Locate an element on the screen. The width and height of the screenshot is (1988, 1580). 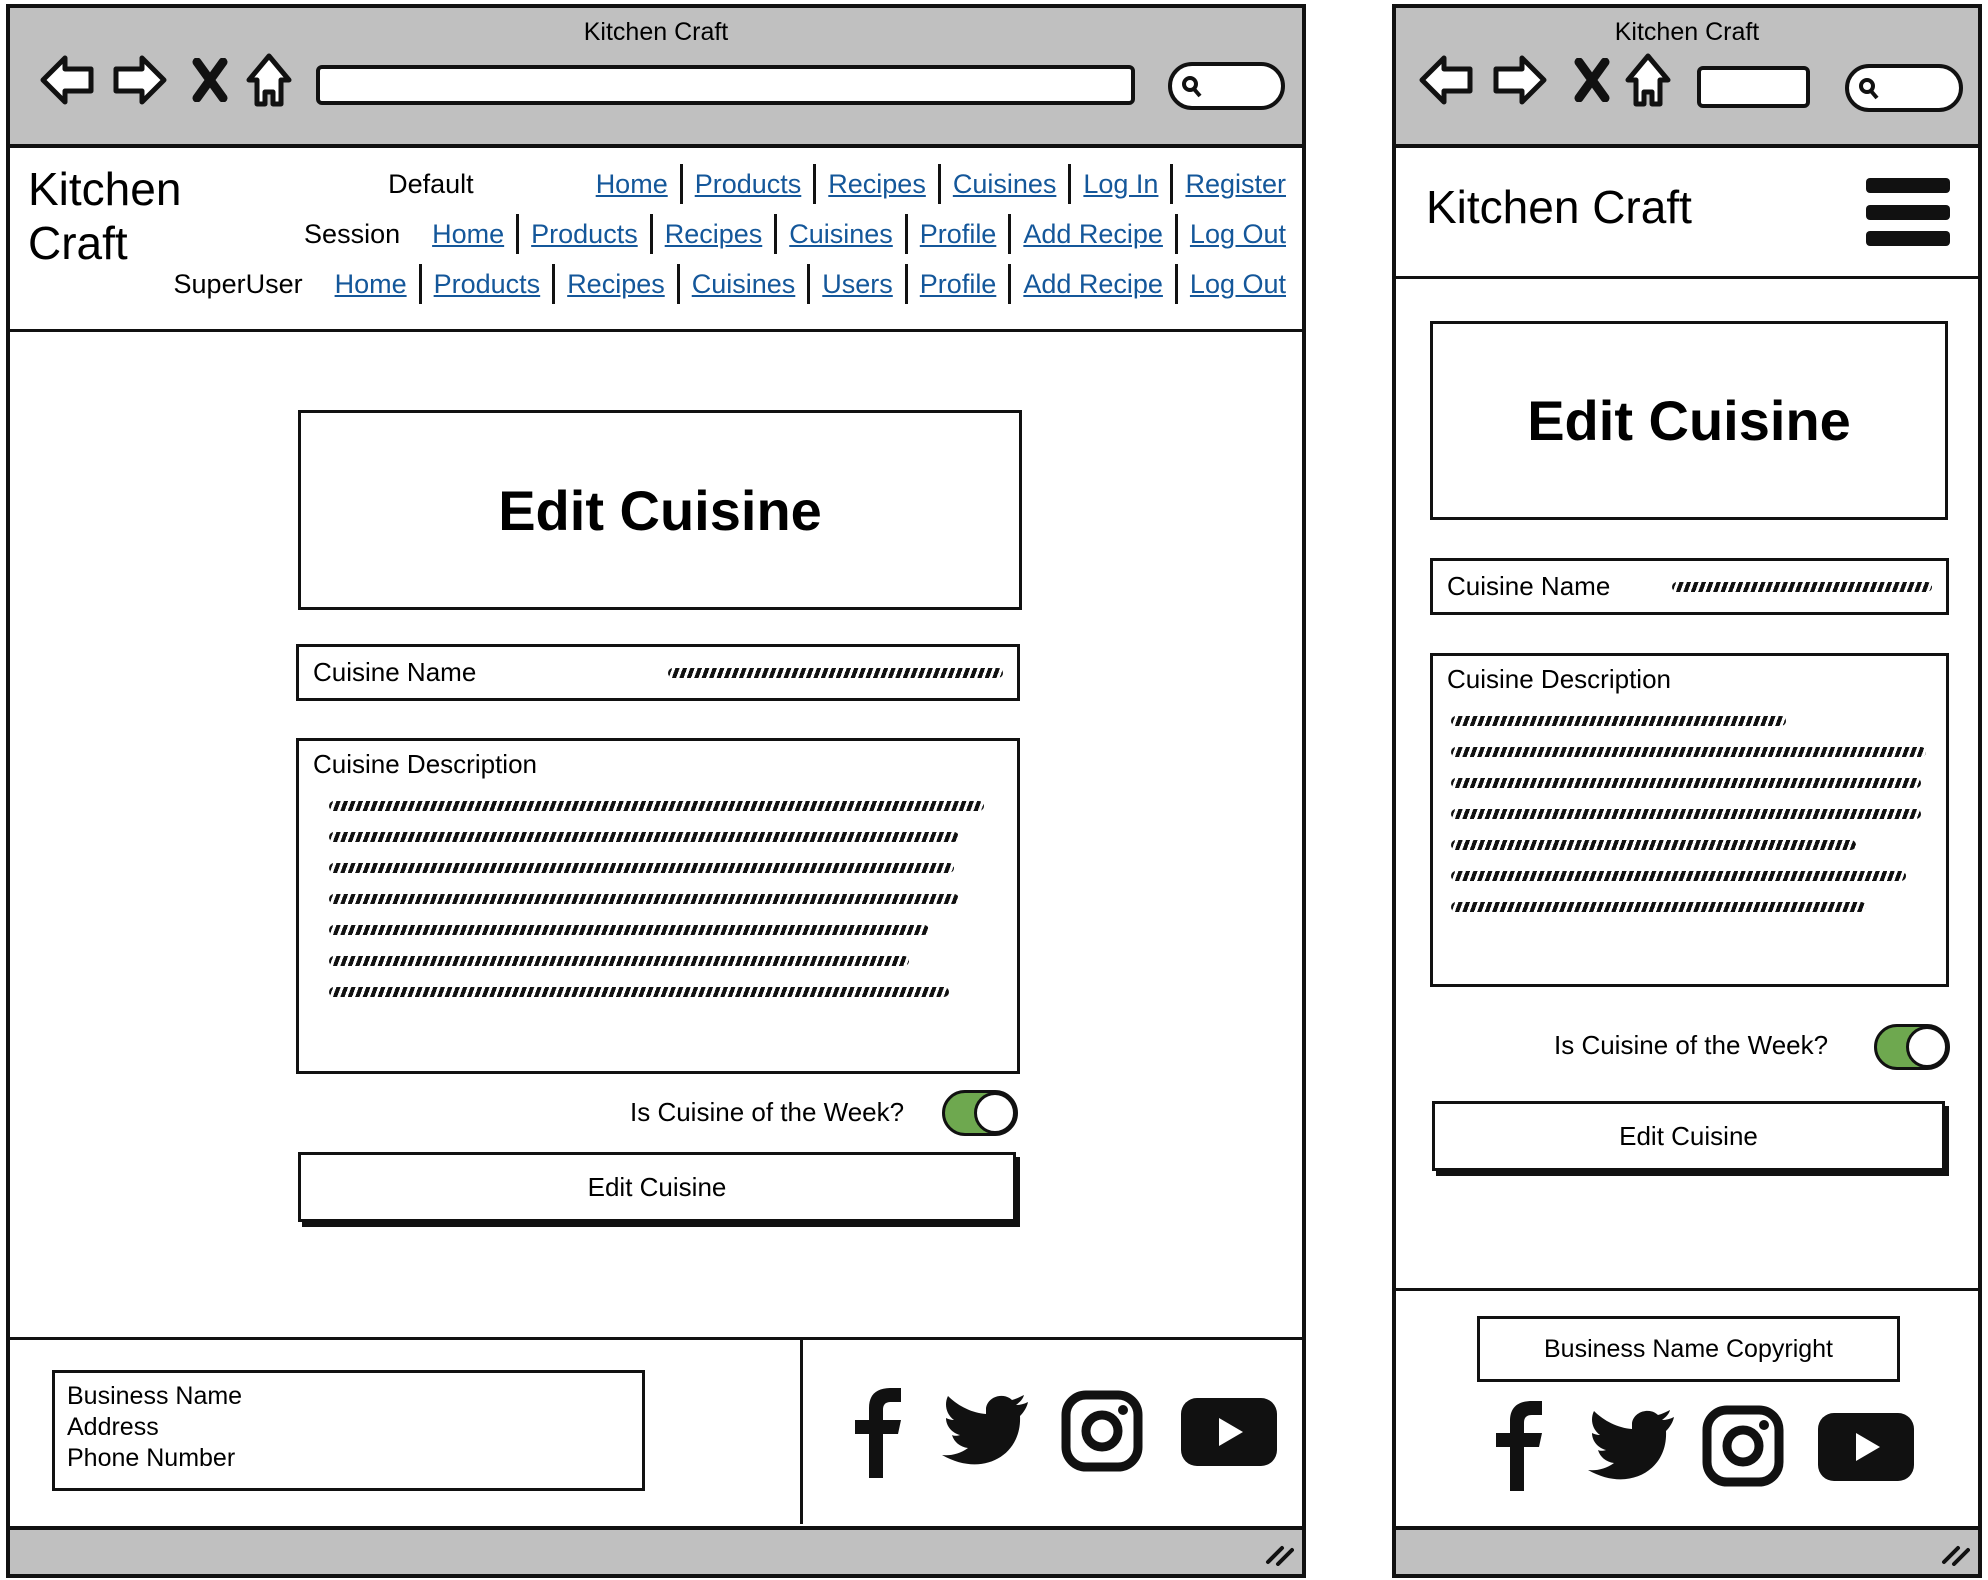
hamburger-menu-icon is located at coordinates (1908, 212).